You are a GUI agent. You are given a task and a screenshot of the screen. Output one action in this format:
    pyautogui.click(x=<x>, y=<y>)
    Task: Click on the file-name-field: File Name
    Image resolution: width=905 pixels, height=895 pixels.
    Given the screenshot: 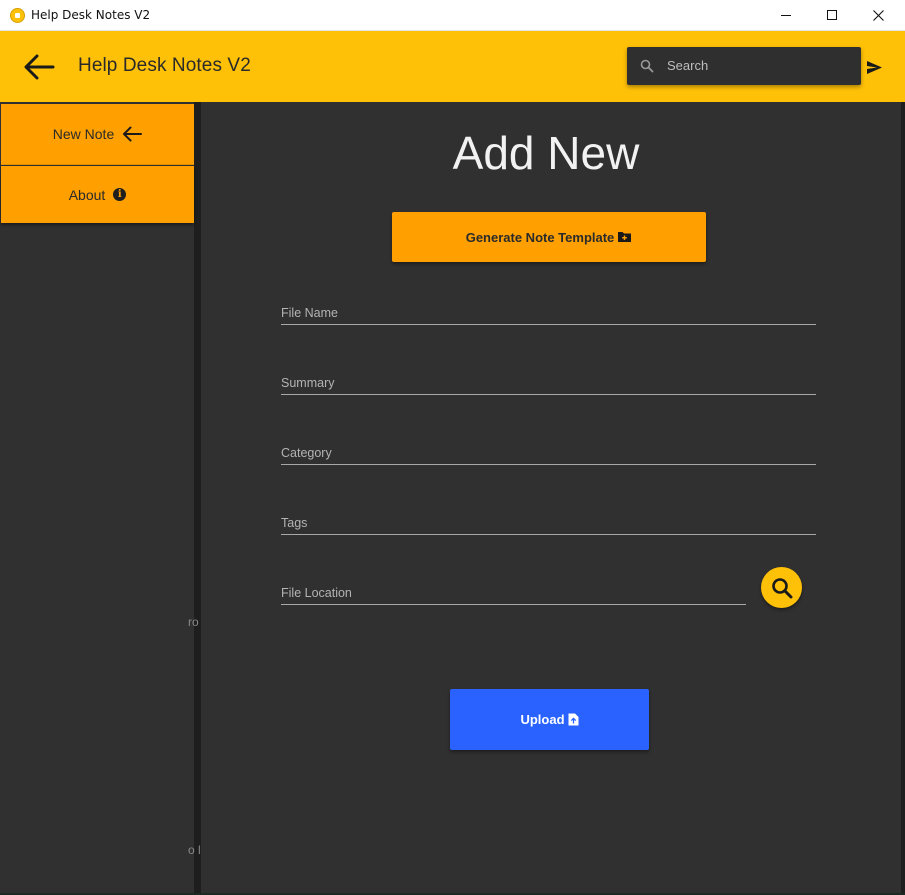 What is the action you would take?
    pyautogui.click(x=548, y=314)
    